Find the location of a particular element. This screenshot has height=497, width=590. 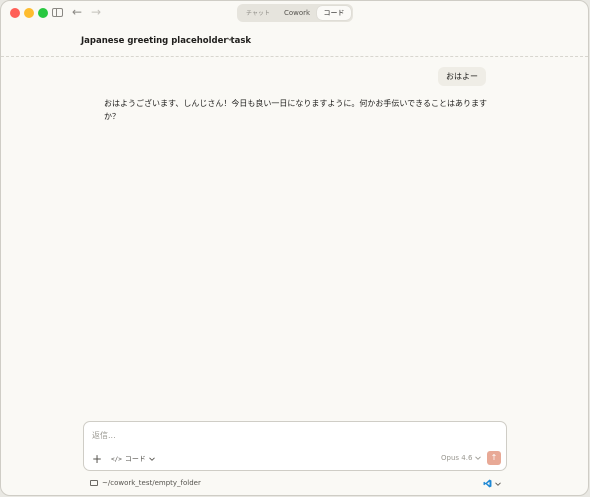

mode-switcher: チャット Cowork コード is located at coordinates (295, 13).